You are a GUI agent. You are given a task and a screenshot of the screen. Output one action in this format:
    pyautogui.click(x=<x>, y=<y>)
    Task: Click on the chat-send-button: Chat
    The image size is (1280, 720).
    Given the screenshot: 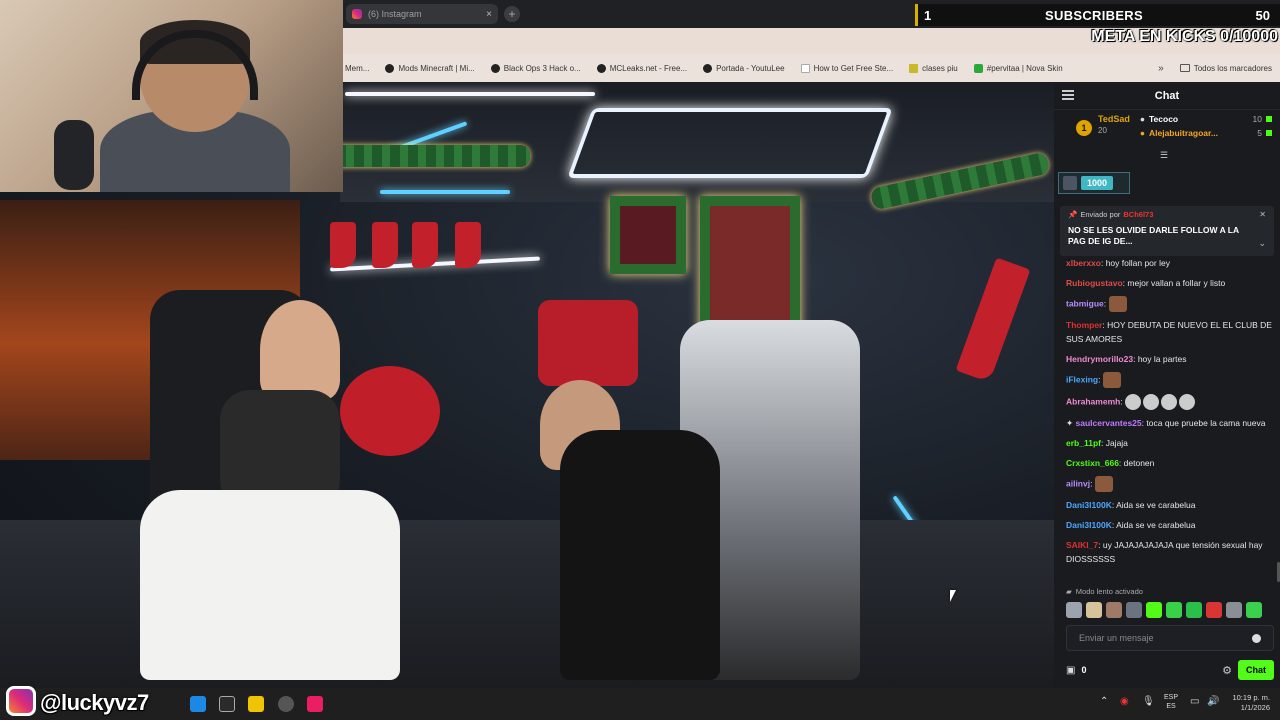 What is the action you would take?
    pyautogui.click(x=1256, y=670)
    